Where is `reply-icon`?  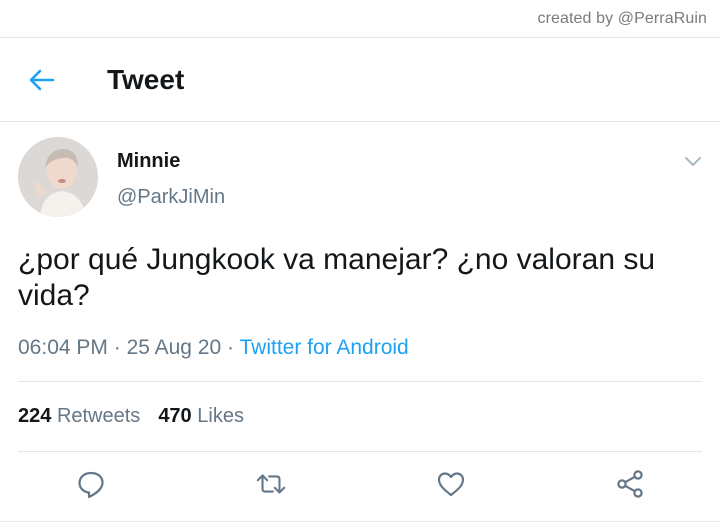
reply-icon is located at coordinates (91, 485).